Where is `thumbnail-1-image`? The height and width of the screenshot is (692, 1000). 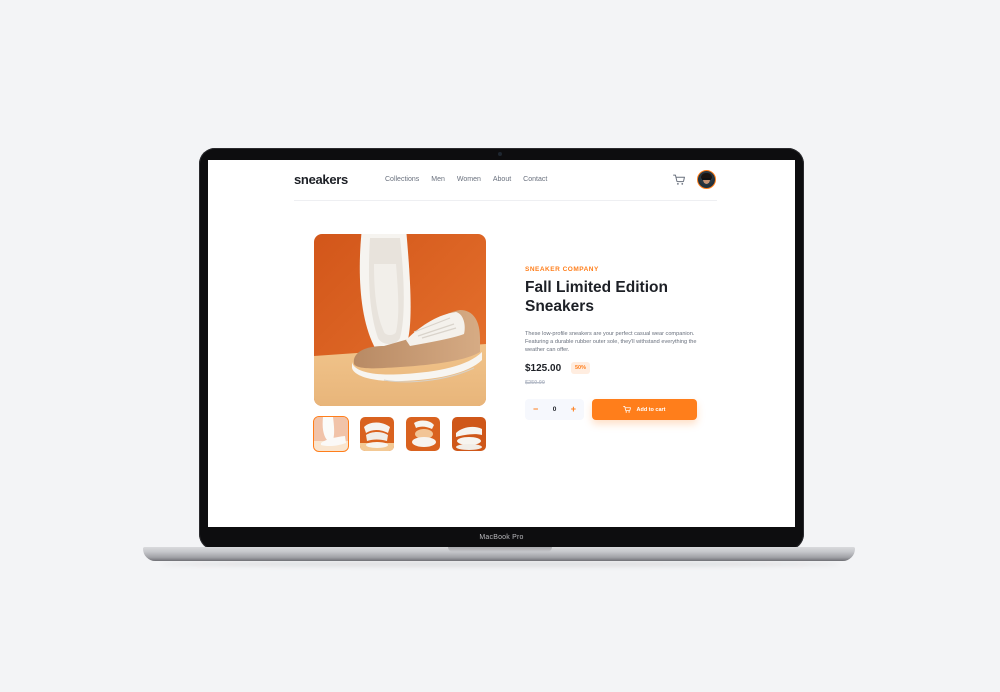
thumbnail-1-image is located at coordinates (331, 434).